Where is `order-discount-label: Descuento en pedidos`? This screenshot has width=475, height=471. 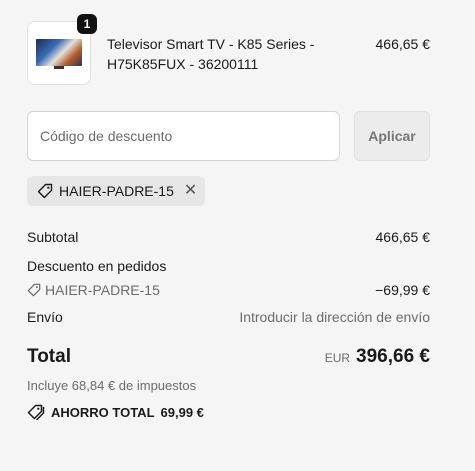
order-discount-label: Descuento en pedidos is located at coordinates (97, 266).